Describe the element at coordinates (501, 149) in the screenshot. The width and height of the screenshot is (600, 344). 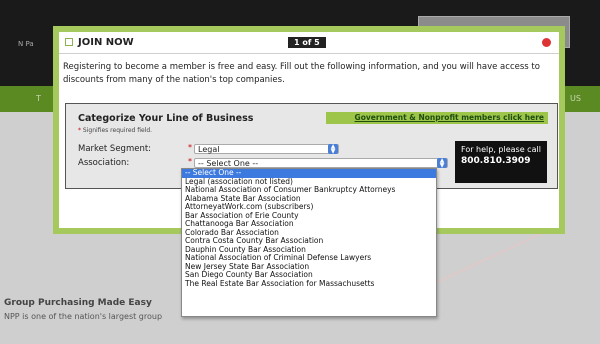
I see `help-text: For help, please call` at that location.